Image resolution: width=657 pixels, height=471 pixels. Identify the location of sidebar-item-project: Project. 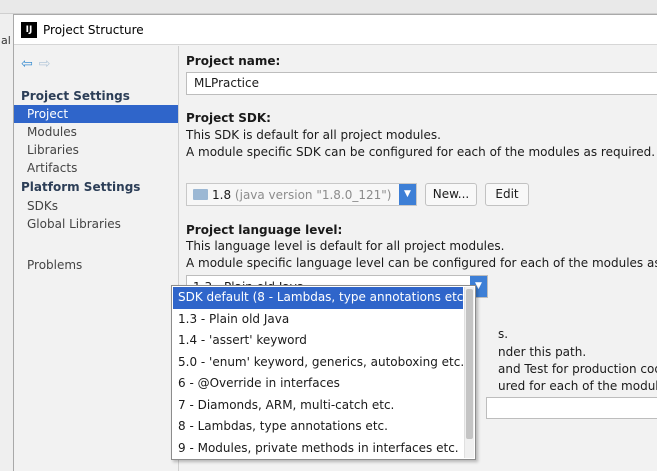
(96, 114).